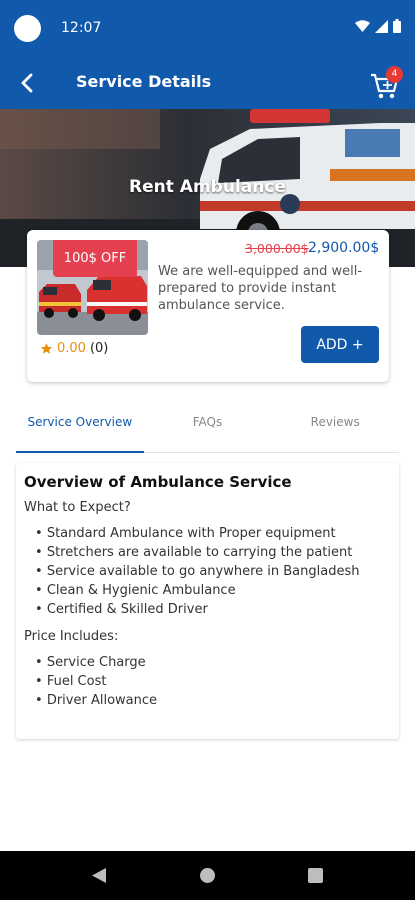  I want to click on arrow-left-icon, so click(27, 83).